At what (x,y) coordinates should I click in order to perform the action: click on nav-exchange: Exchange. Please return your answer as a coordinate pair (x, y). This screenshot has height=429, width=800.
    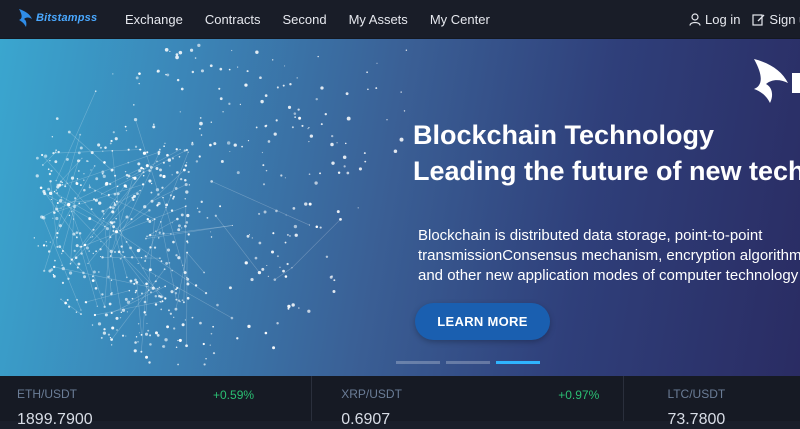
    Looking at the image, I should click on (154, 19).